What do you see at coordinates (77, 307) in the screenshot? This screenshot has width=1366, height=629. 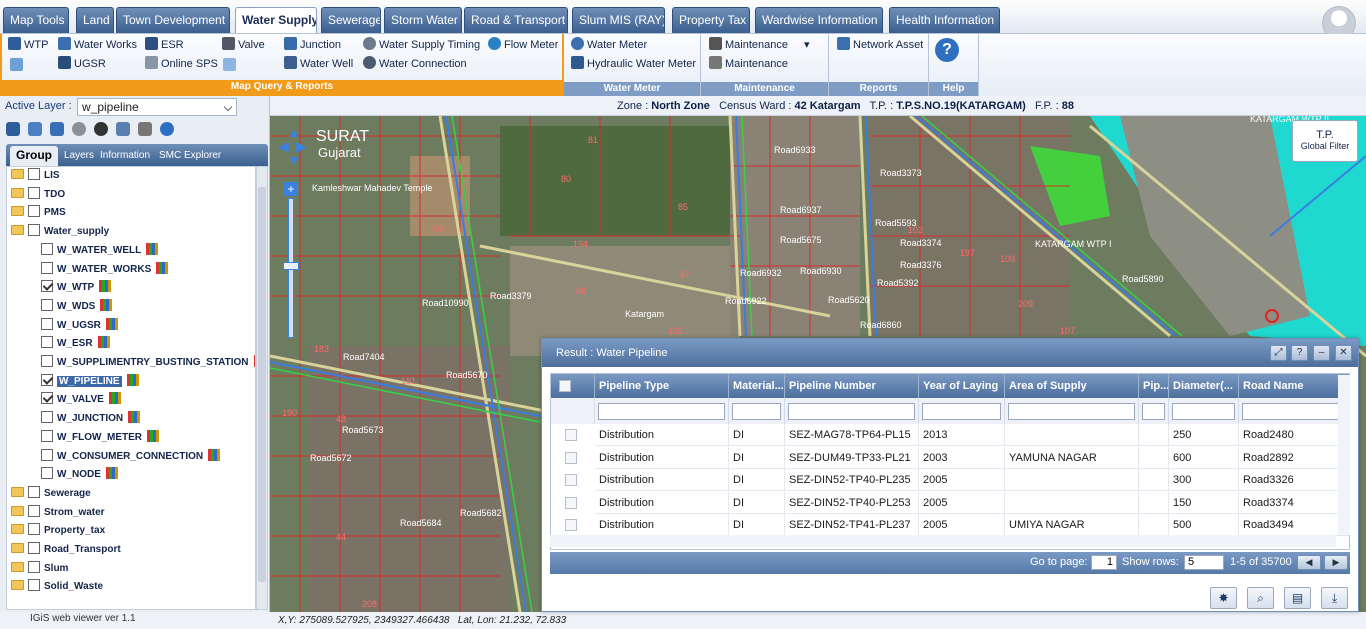 I see `tree-layer: W_WDS` at bounding box center [77, 307].